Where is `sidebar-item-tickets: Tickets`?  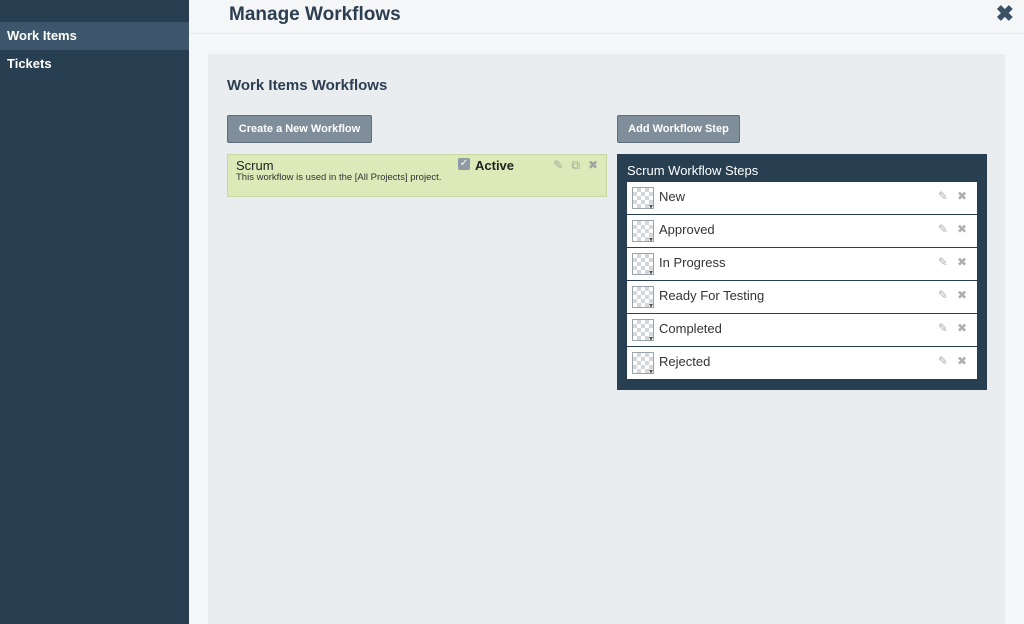
sidebar-item-tickets: Tickets is located at coordinates (94, 64).